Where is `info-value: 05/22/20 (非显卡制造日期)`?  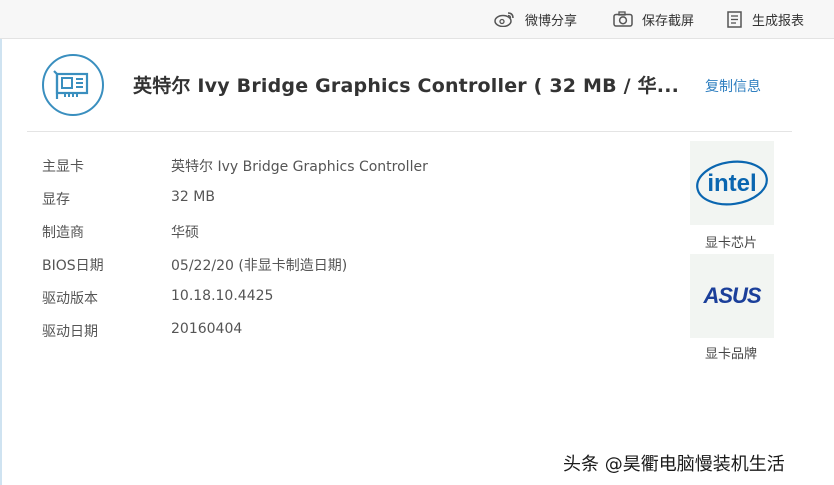
info-value: 05/22/20 (非显卡制造日期) is located at coordinates (259, 266).